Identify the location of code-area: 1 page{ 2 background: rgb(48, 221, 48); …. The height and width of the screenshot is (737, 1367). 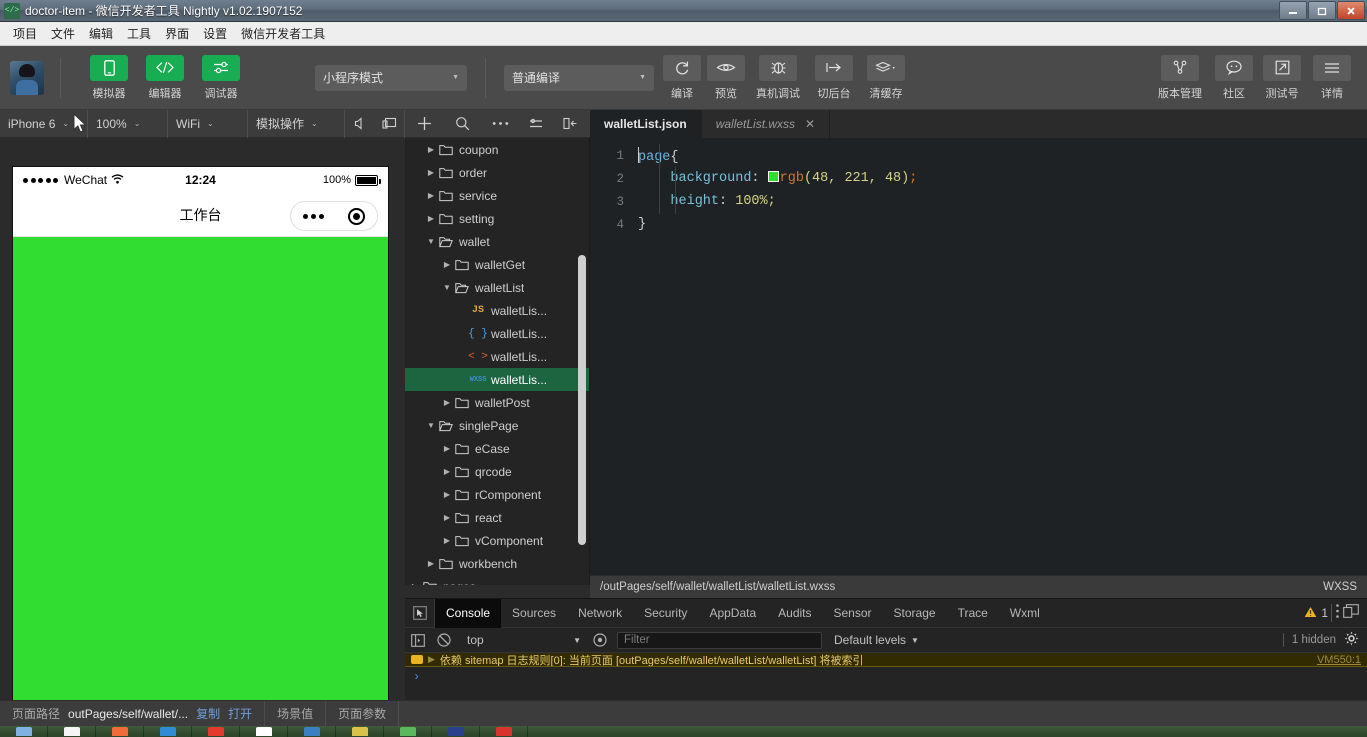
(978, 187).